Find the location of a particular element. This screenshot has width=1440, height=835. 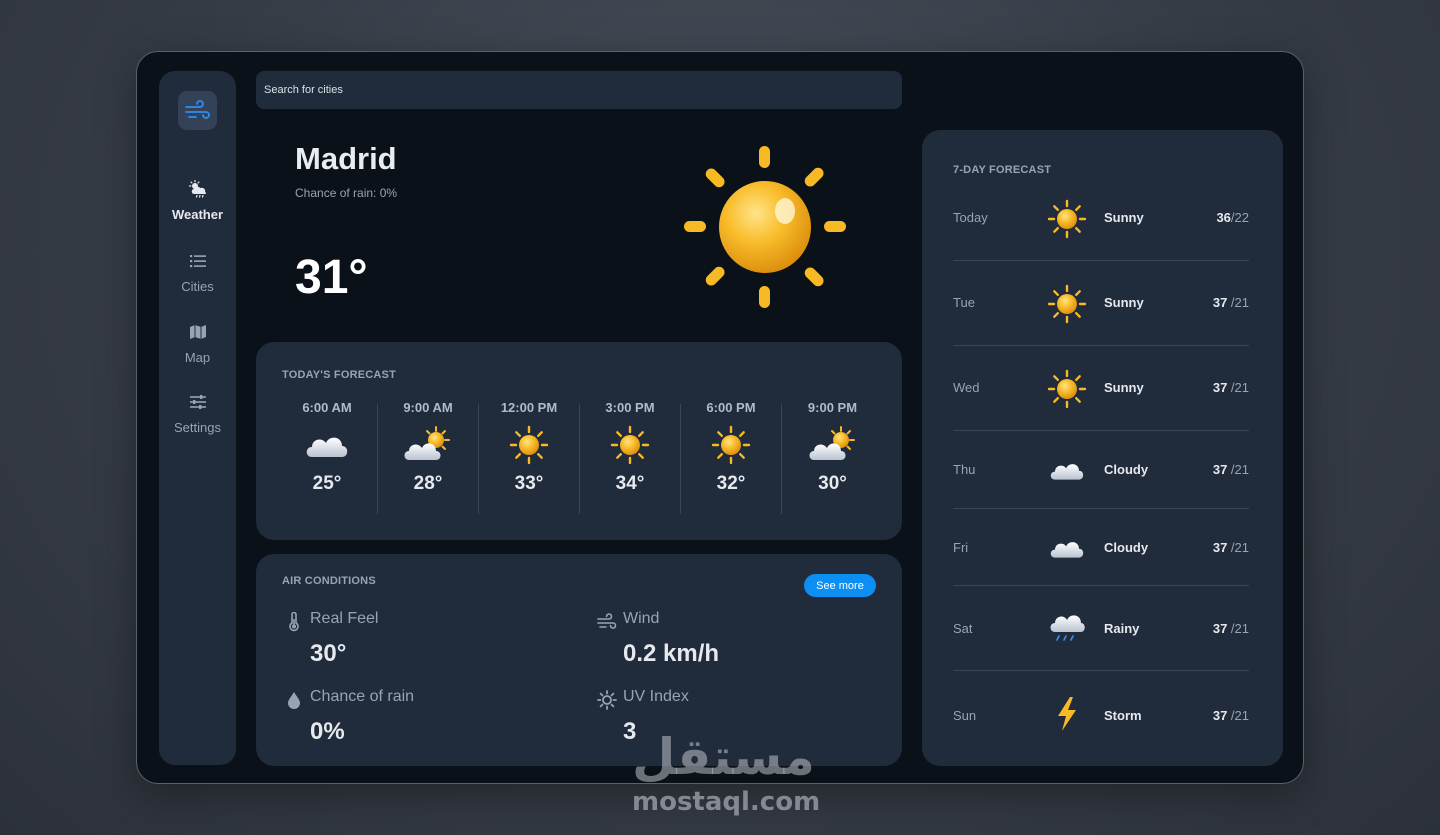

day-name: Sun is located at coordinates (965, 715).